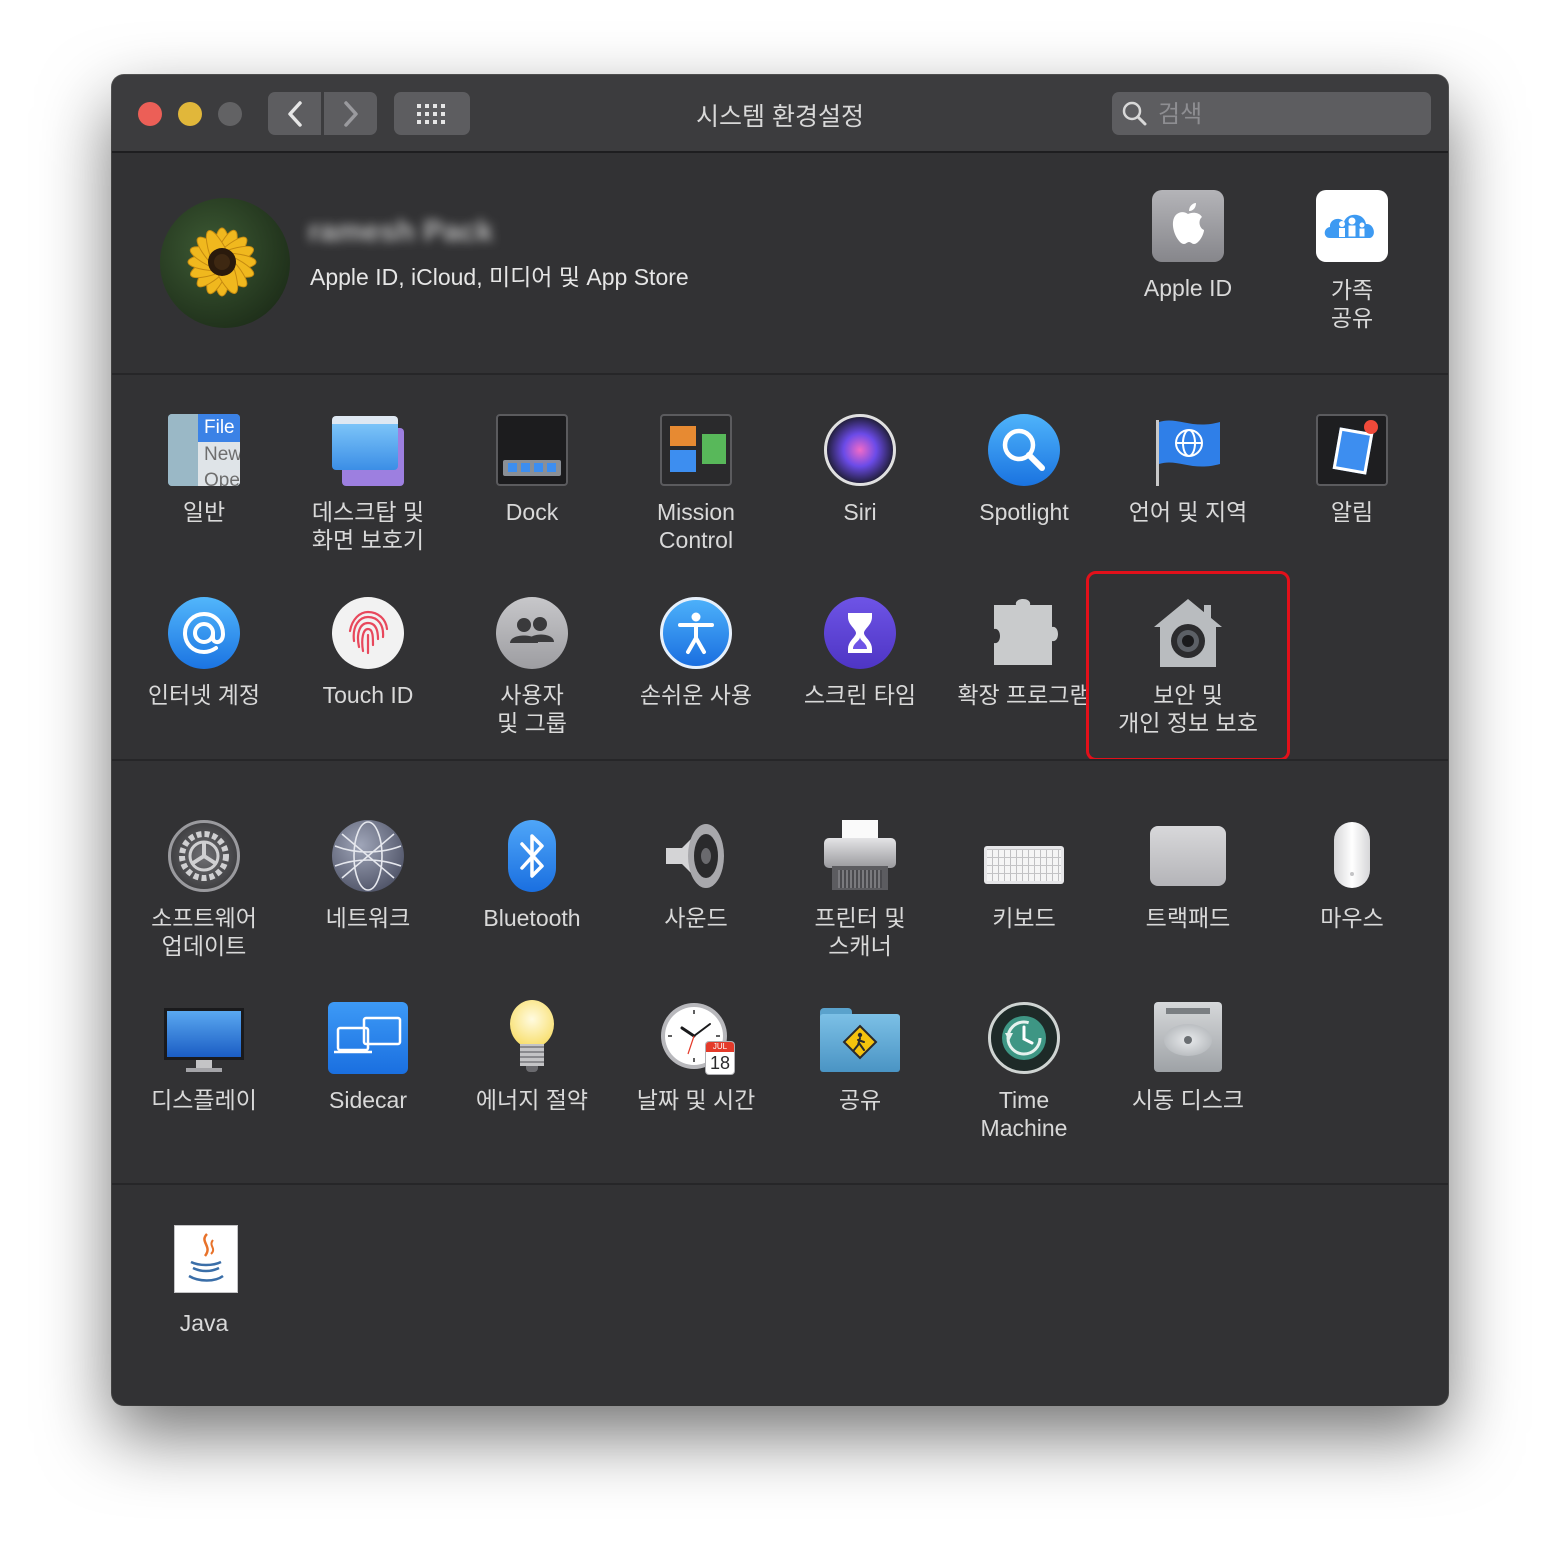 This screenshot has height=1554, width=1560. I want to click on family-sharing-pane: 가족 공유, so click(1352, 275).